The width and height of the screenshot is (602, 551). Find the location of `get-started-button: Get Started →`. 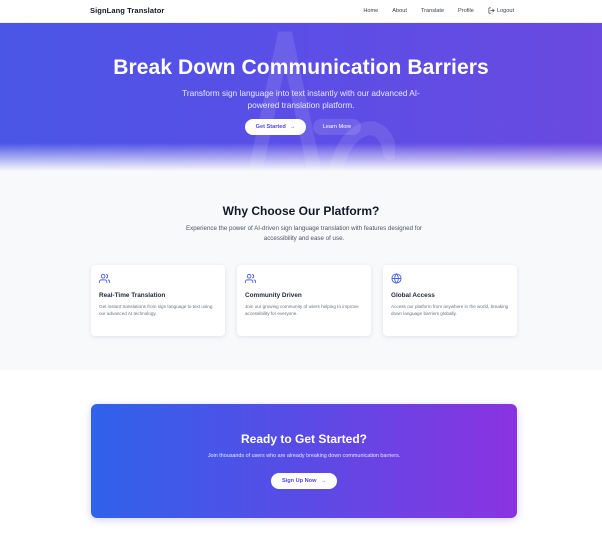

get-started-button: Get Started → is located at coordinates (275, 127).